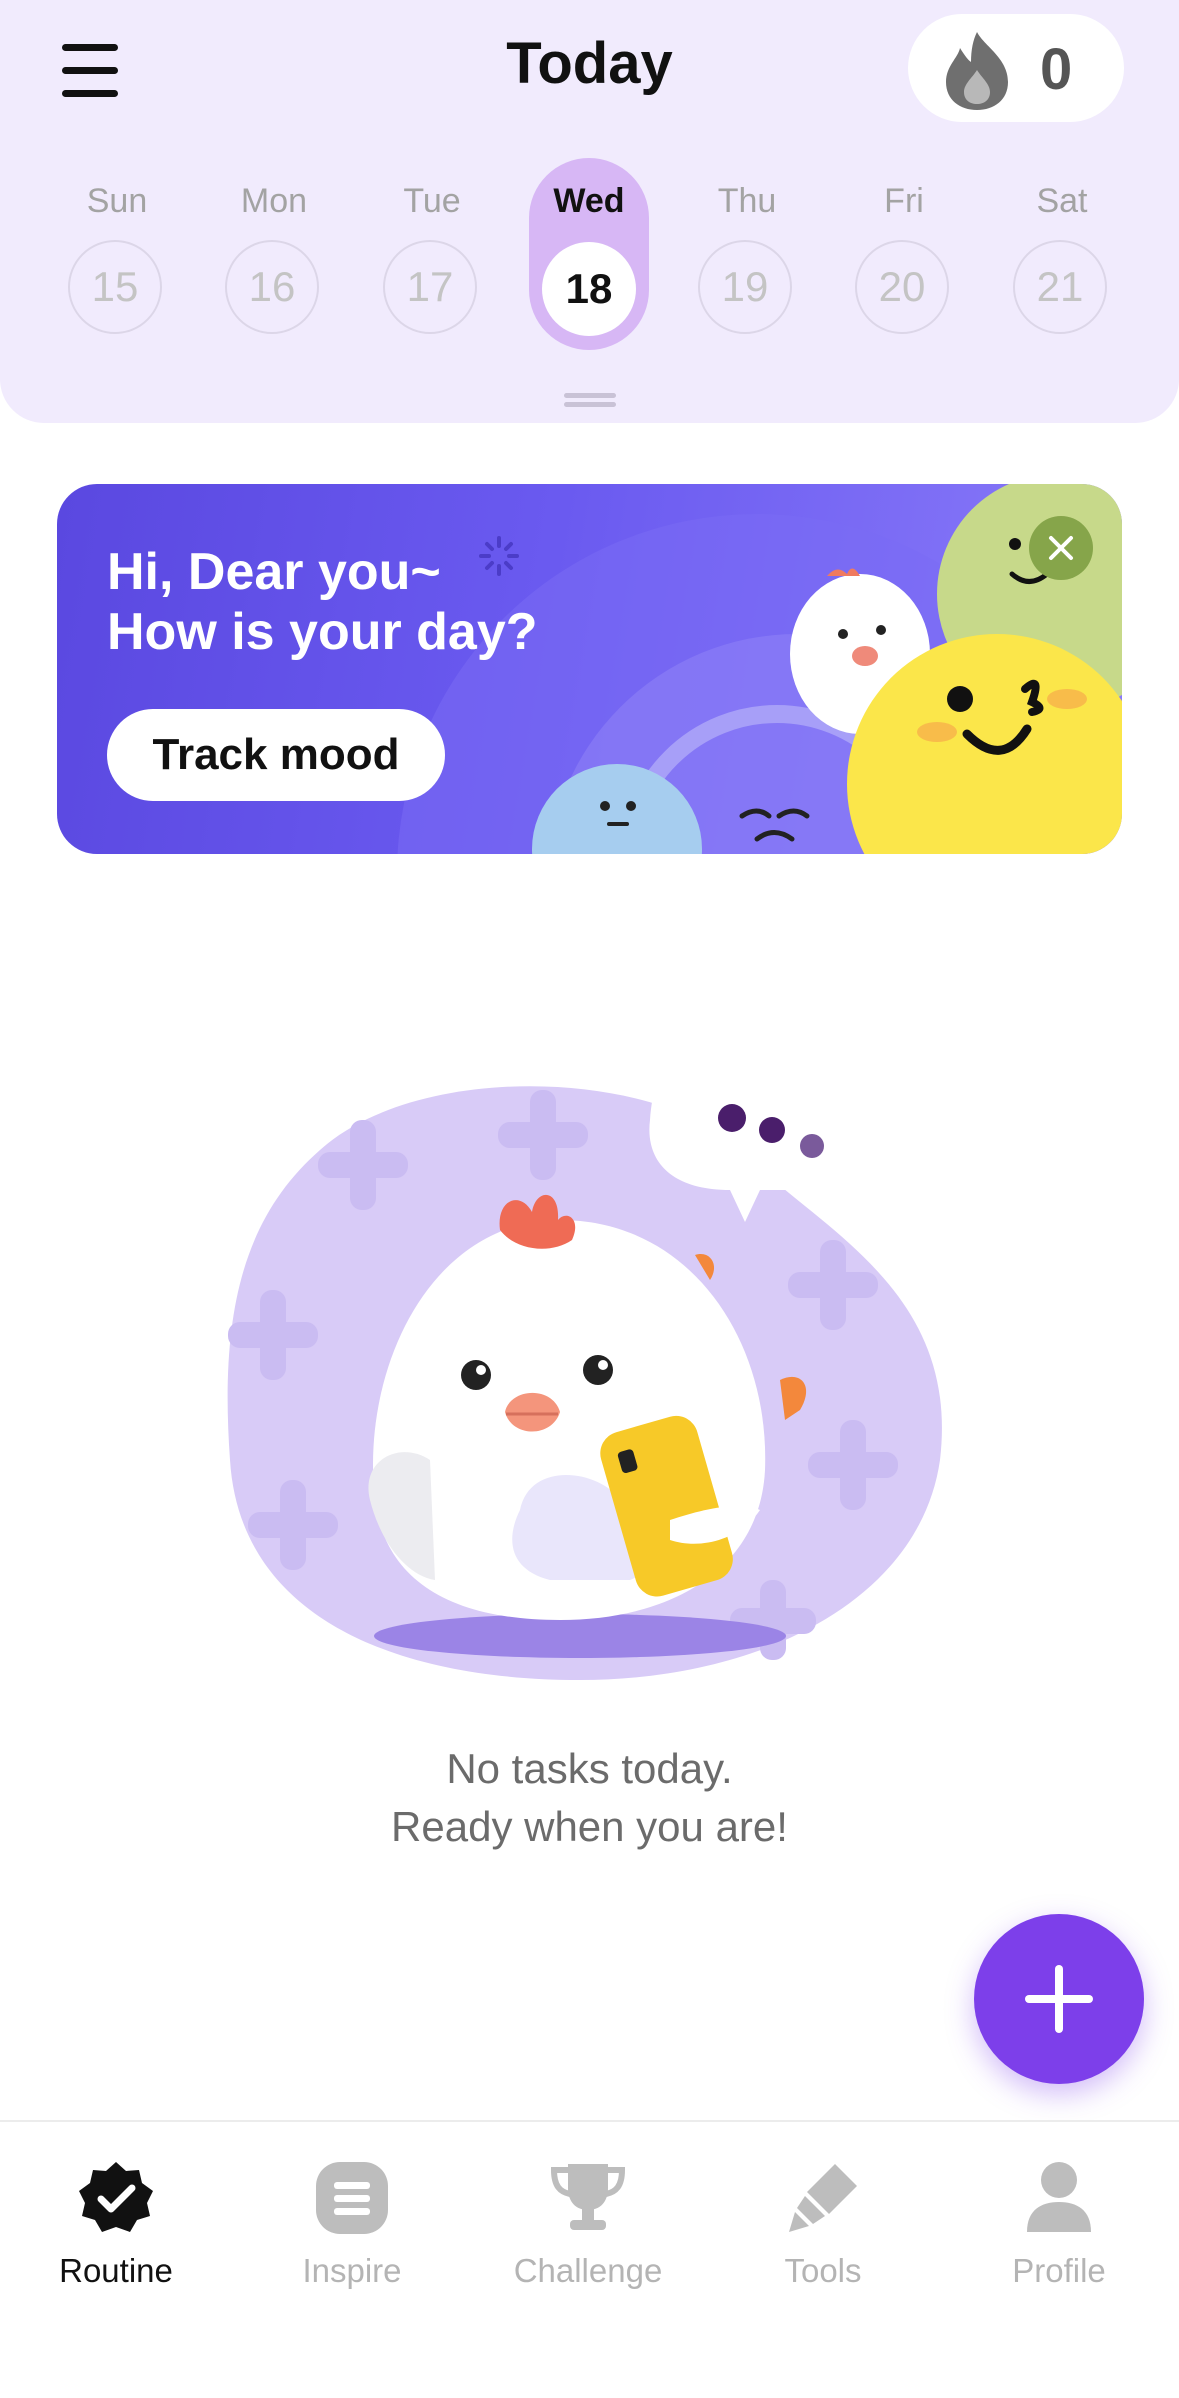 The height and width of the screenshot is (2398, 1179). Describe the element at coordinates (1059, 2197) in the screenshot. I see `person-icon` at that location.